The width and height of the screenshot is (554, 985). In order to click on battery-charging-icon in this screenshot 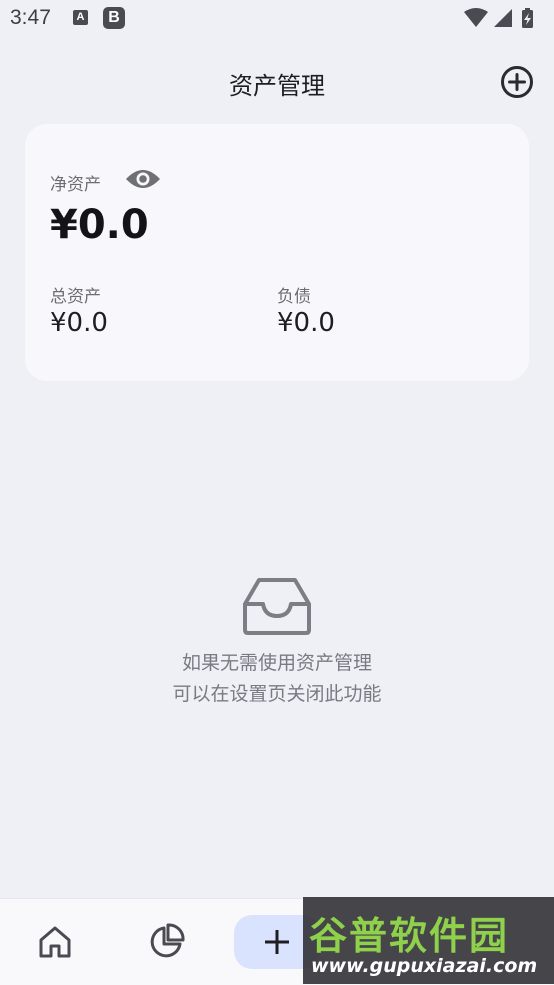, I will do `click(527, 18)`.